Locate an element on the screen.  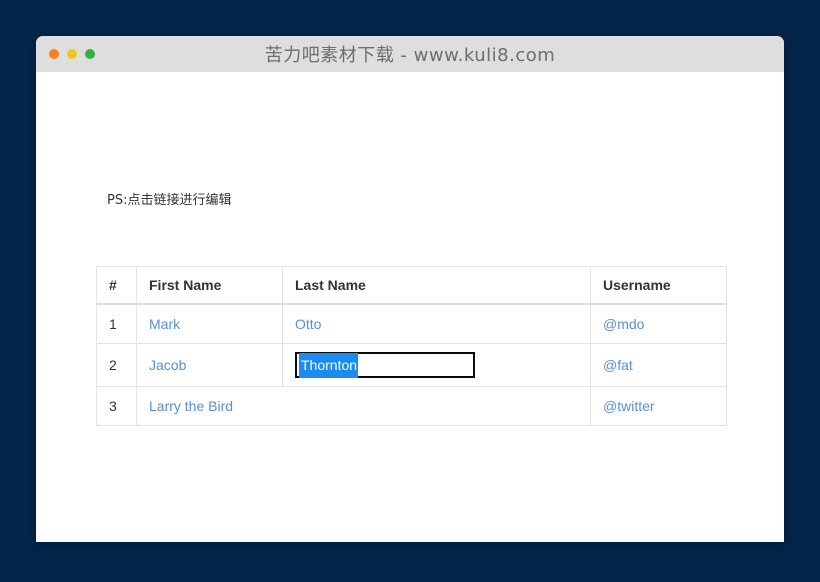
column-header-username: Username is located at coordinates (658, 285).